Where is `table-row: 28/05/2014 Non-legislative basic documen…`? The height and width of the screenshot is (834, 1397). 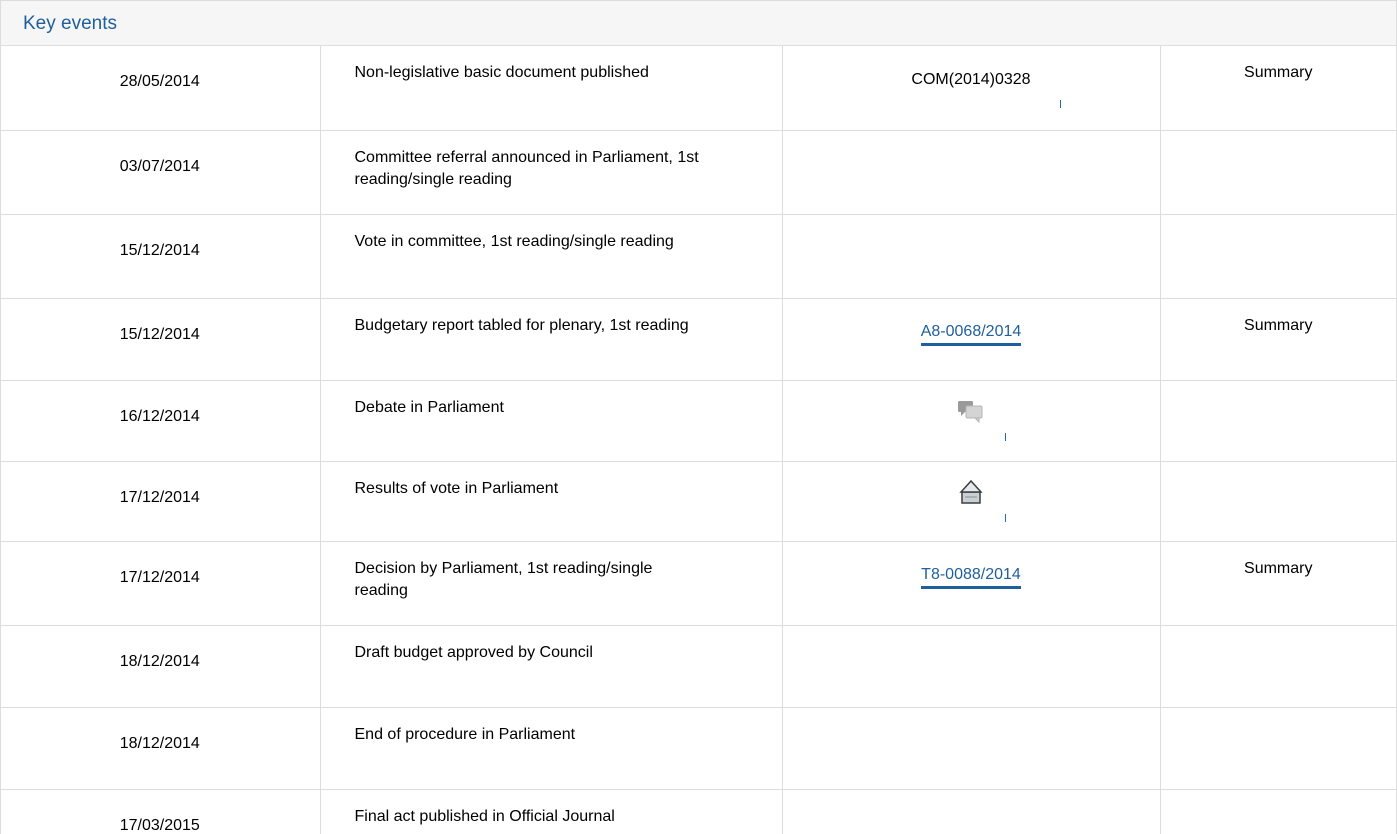 table-row: 28/05/2014 Non-legislative basic documen… is located at coordinates (698, 88).